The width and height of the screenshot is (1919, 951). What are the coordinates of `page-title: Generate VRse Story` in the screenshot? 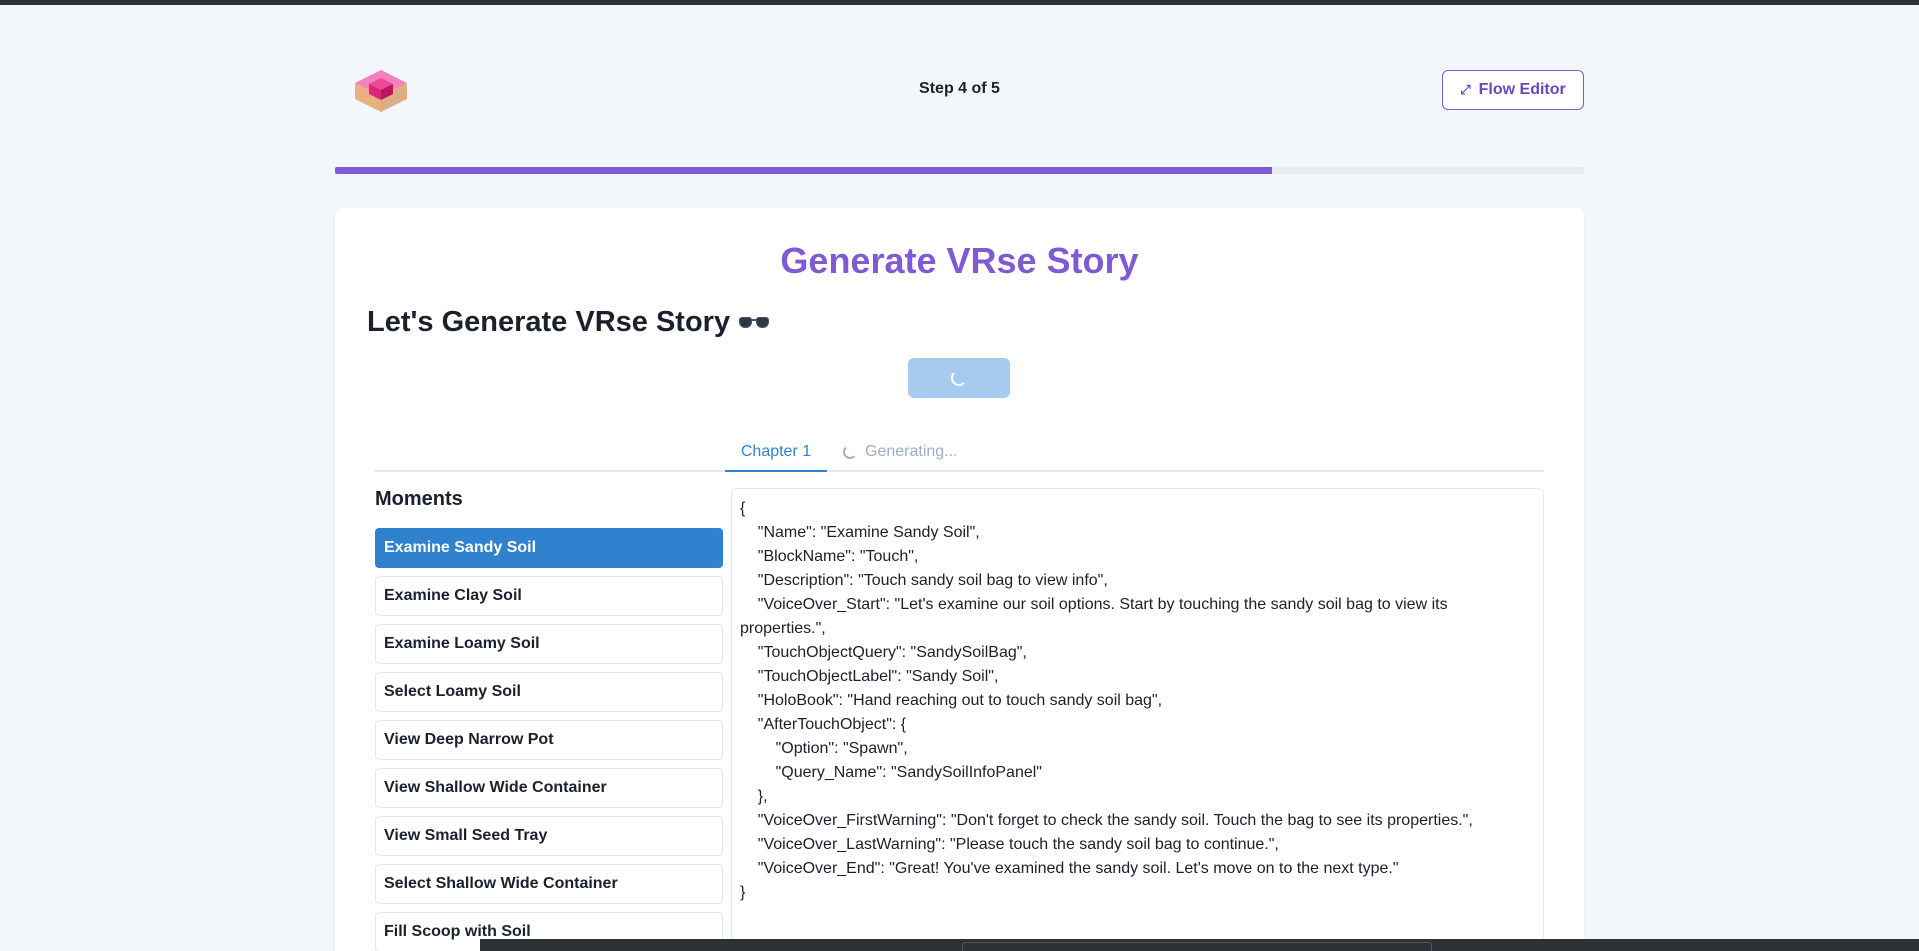 It's located at (959, 260).